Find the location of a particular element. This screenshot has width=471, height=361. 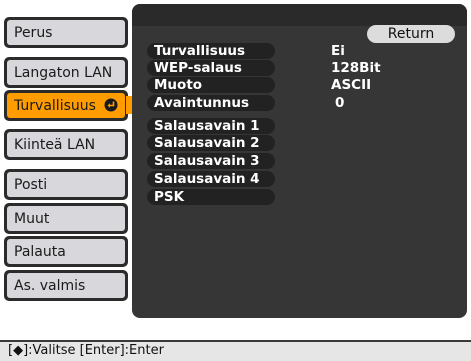

menu-item-palauta: Palauta is located at coordinates (66, 251).